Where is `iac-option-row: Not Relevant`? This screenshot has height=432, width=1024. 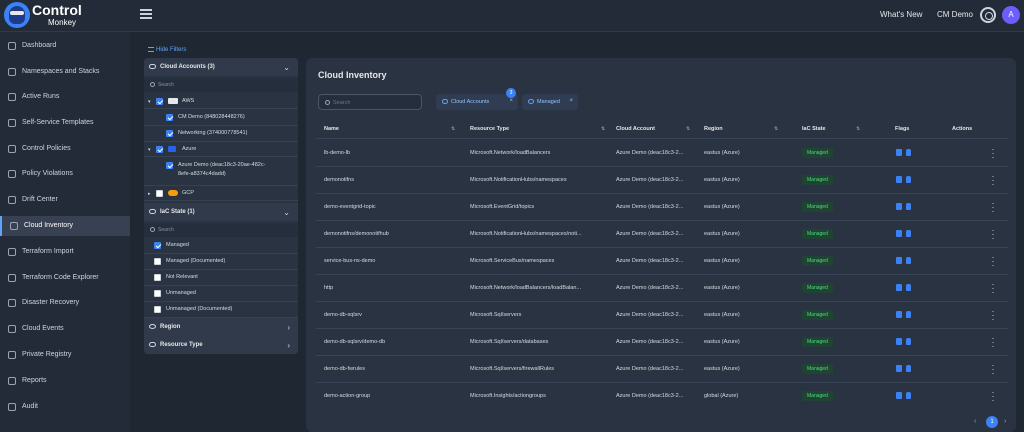
iac-option-row: Not Relevant is located at coordinates (221, 278).